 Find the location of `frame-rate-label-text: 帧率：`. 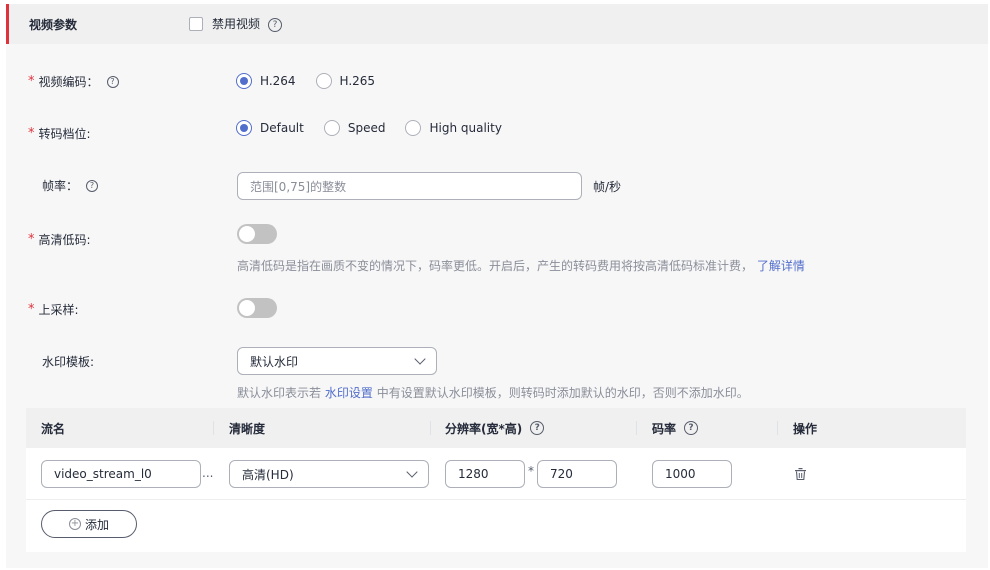

frame-rate-label-text: 帧率： is located at coordinates (60, 186).